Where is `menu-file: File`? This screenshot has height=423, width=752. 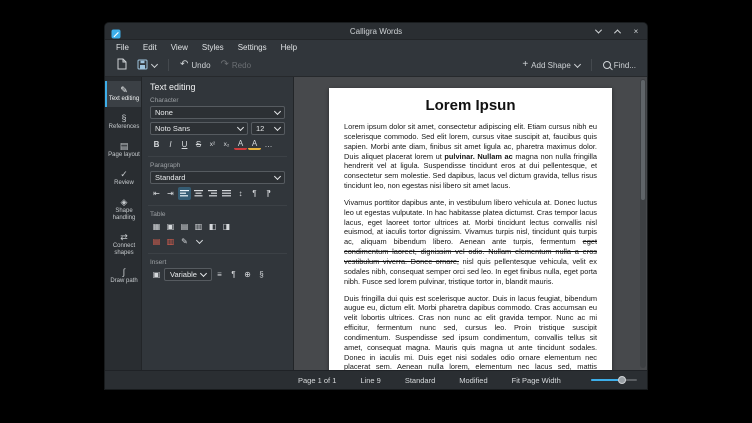
menu-file: File is located at coordinates (122, 47).